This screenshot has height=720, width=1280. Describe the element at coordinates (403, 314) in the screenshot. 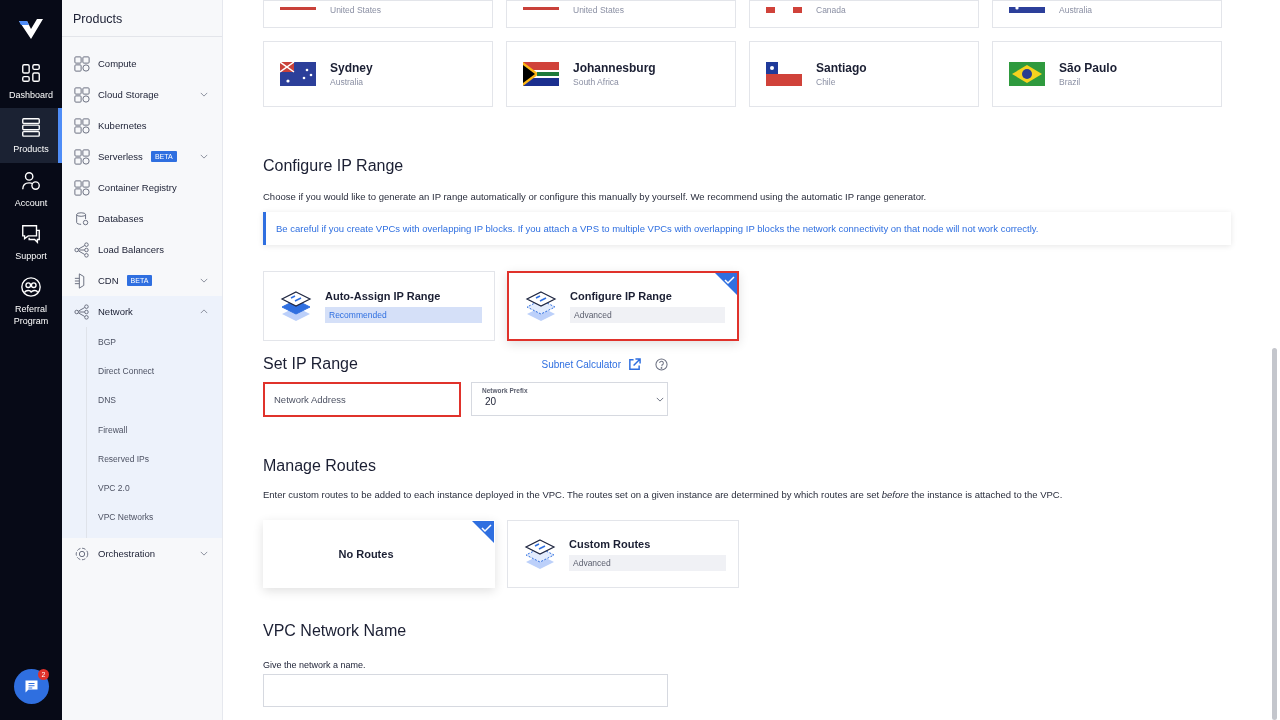

I see `option-tag: Recommended` at that location.